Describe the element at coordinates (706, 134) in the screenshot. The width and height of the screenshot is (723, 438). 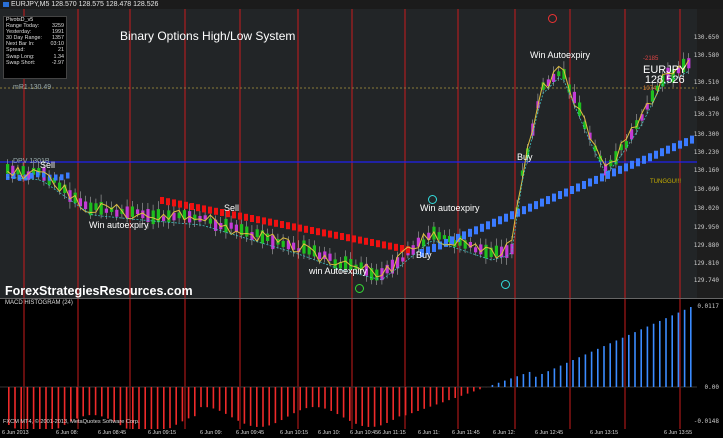
I see `price-tick: 130.300` at that location.